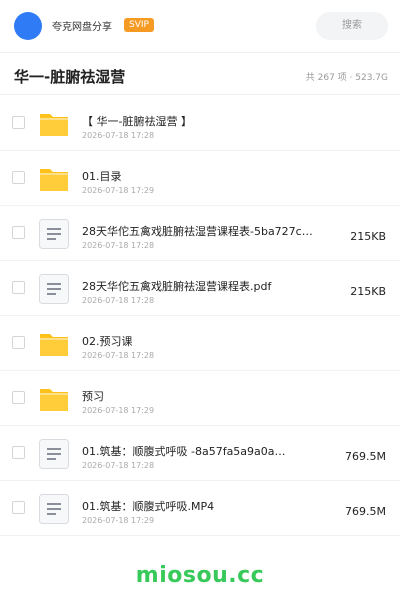  I want to click on file-name: 01.筑基：顺腹式呼吸.MP4, so click(148, 506).